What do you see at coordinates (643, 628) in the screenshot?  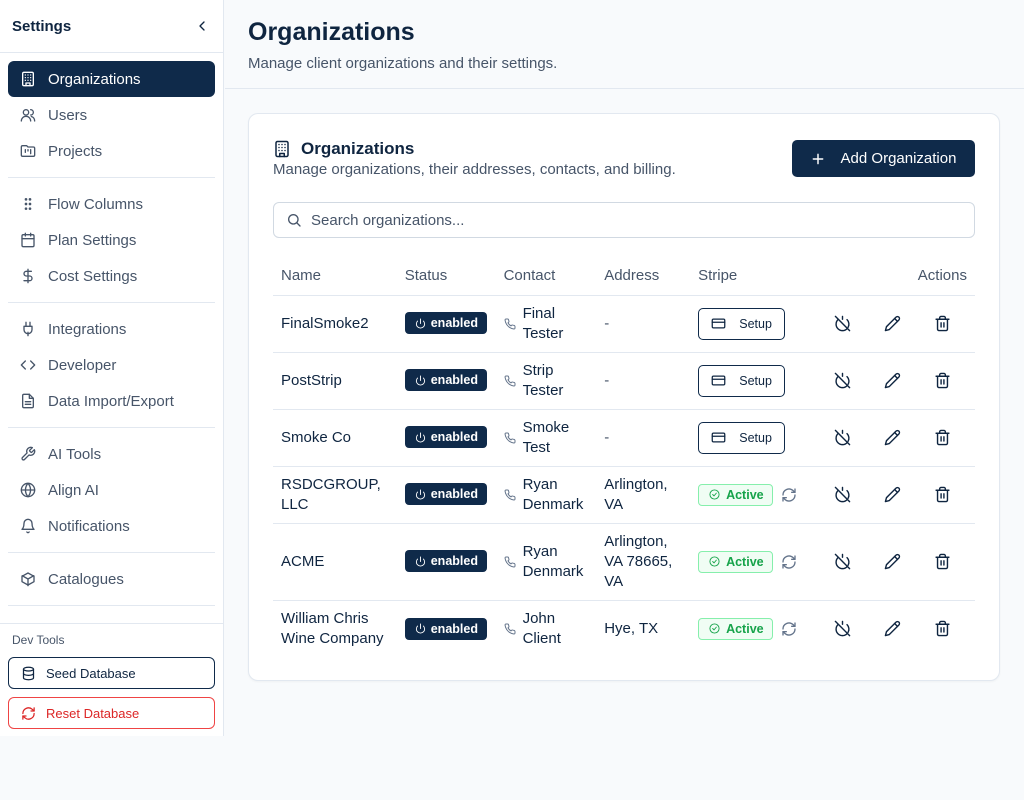 I see `address-cell: Hye, TX` at bounding box center [643, 628].